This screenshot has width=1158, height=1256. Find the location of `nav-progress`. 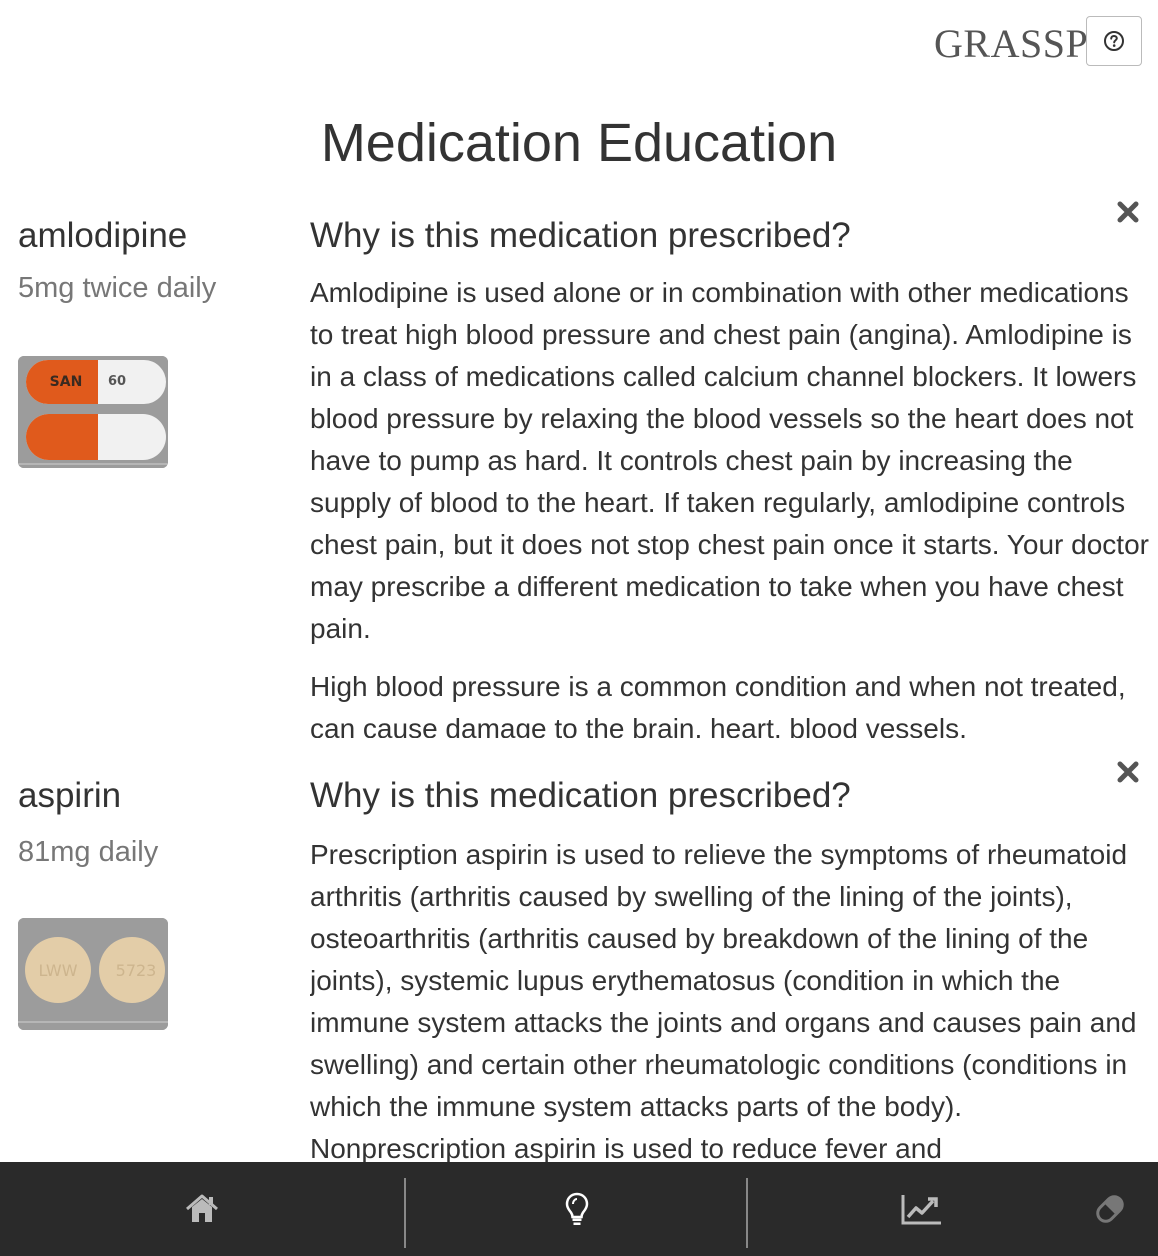

nav-progress is located at coordinates (922, 1209).